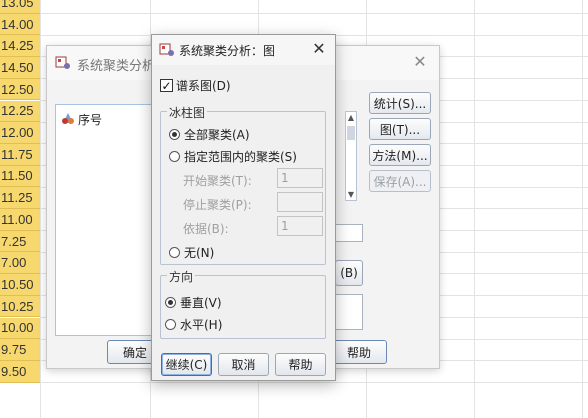  I want to click on variable-list: 序号, so click(105, 220).